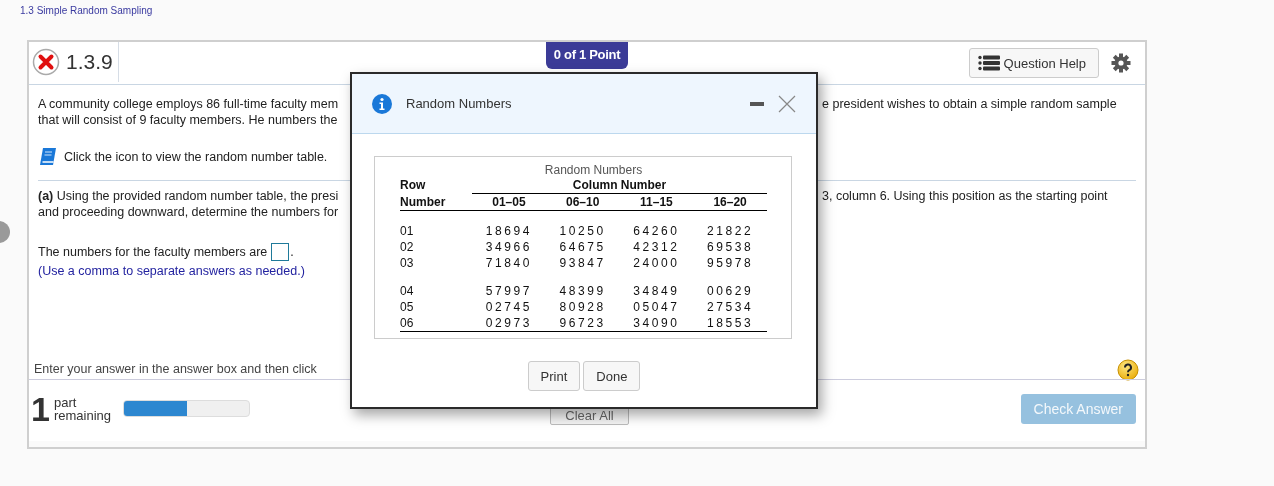 The height and width of the screenshot is (486, 1274). I want to click on close-icon, so click(787, 103).